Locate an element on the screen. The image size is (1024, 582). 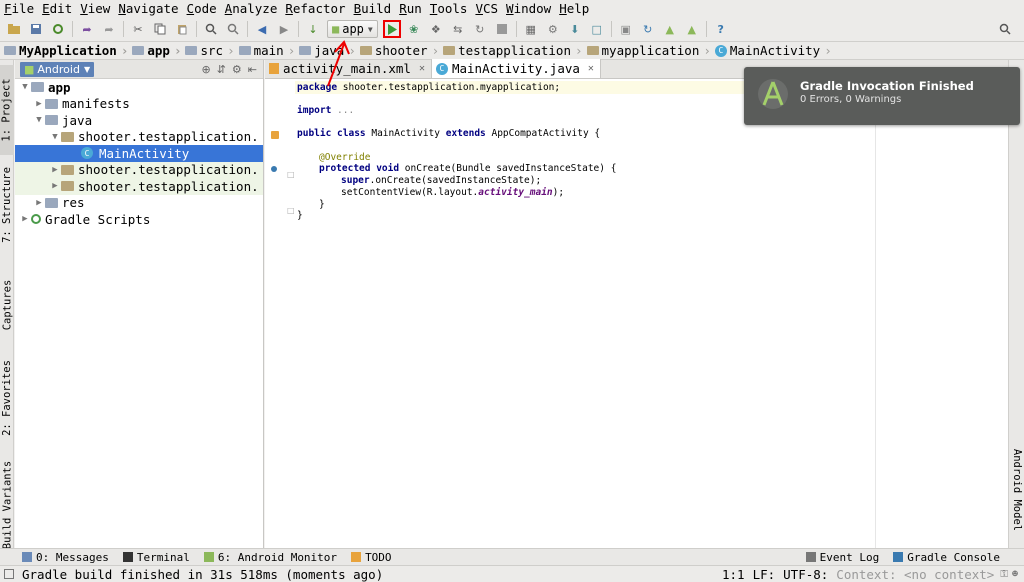
tool-tab-captures: Captures is located at coordinates (7, 305).